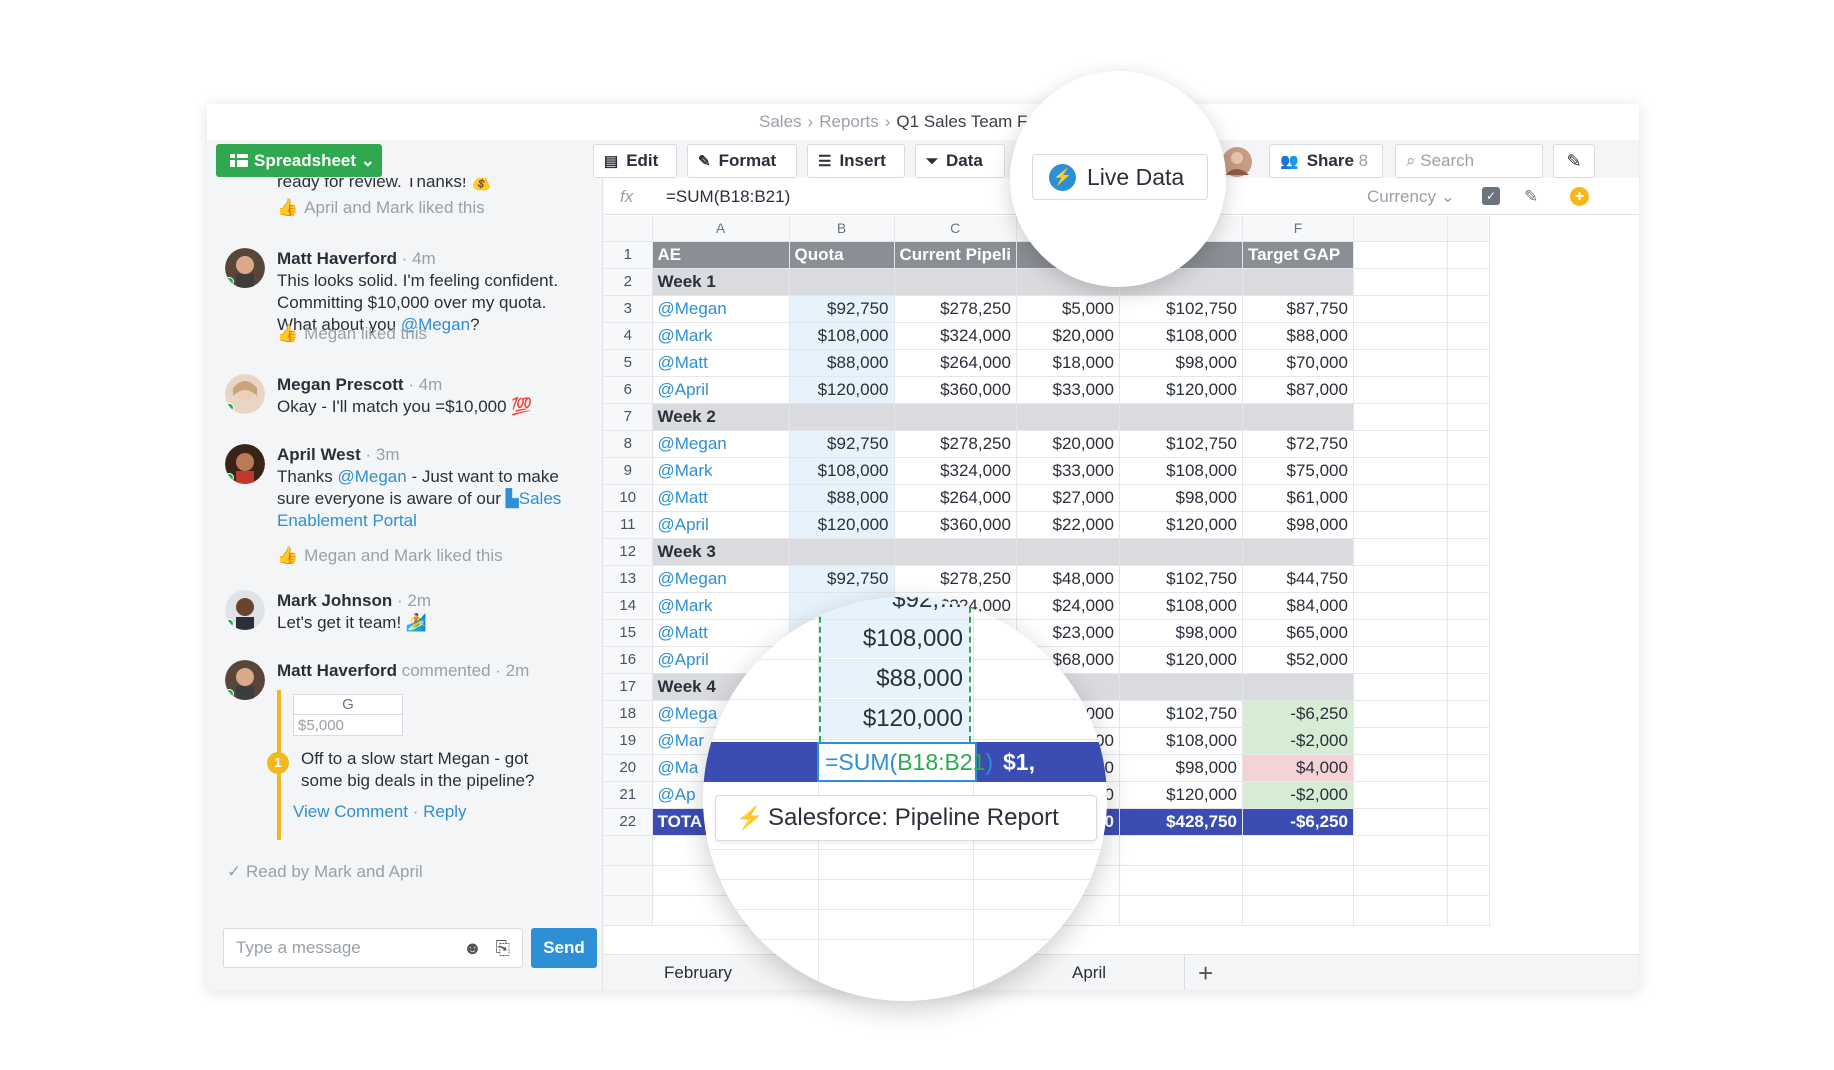 This screenshot has width=1834, height=1070. Describe the element at coordinates (628, 795) in the screenshot. I see `row-number: 21` at that location.